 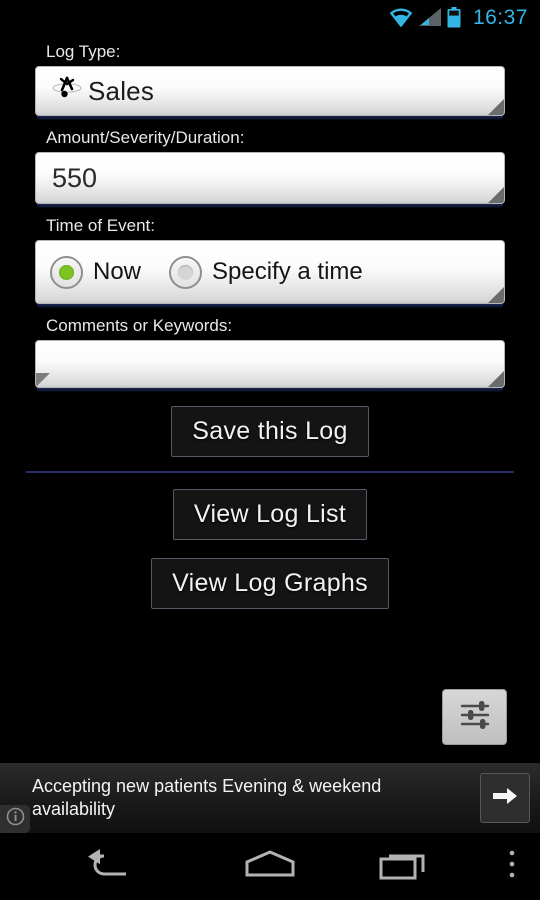 What do you see at coordinates (500, 17) in the screenshot?
I see `status-bar-clock: 16:37` at bounding box center [500, 17].